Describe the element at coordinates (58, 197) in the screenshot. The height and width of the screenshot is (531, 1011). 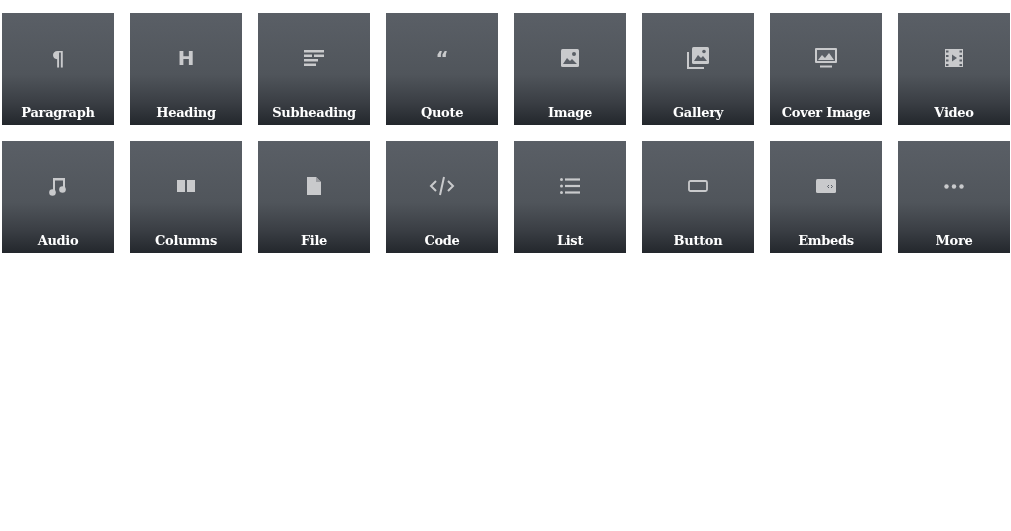
I see `block-tile: Audio` at that location.